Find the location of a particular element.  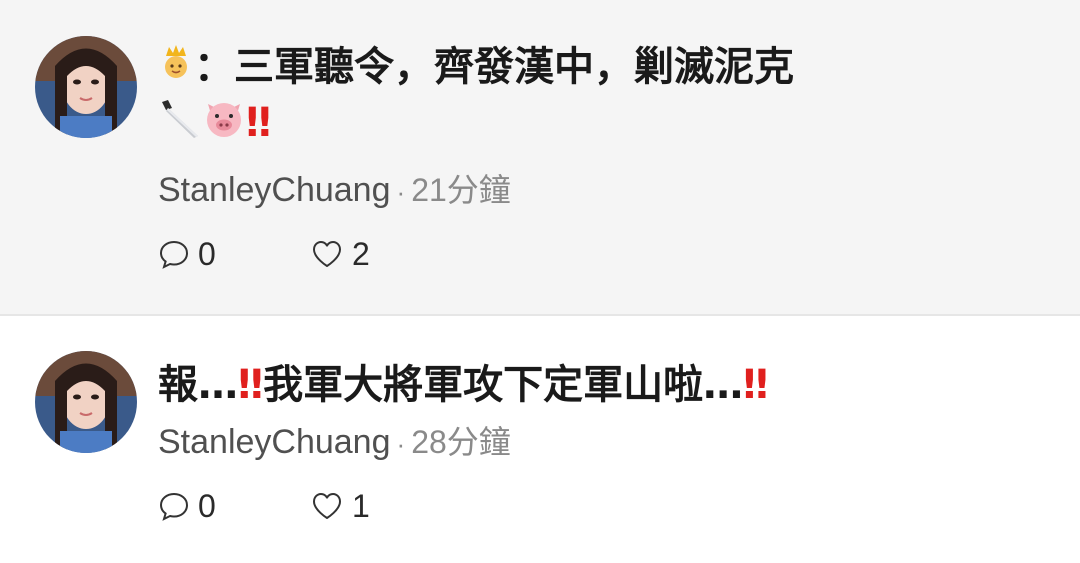

like-count: 2 is located at coordinates (361, 253).